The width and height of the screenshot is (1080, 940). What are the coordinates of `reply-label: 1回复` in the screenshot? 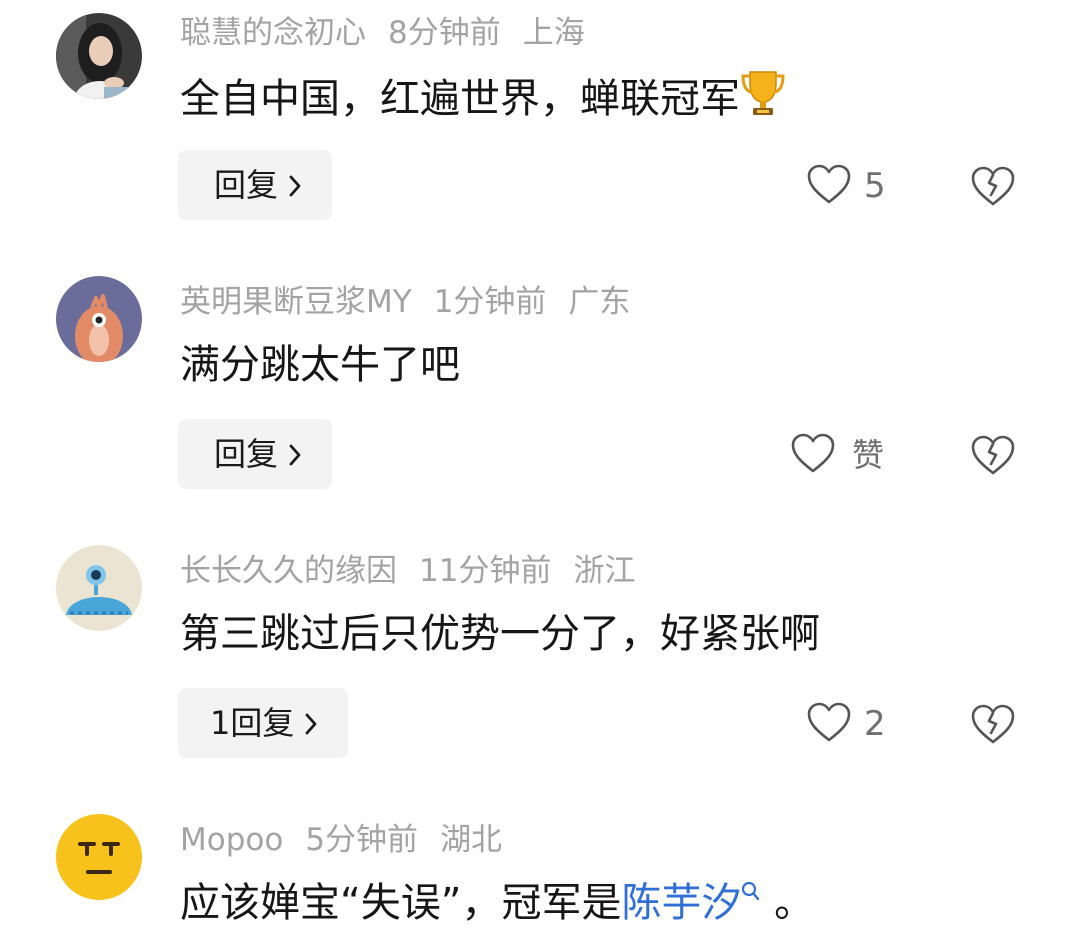 It's located at (252, 723).